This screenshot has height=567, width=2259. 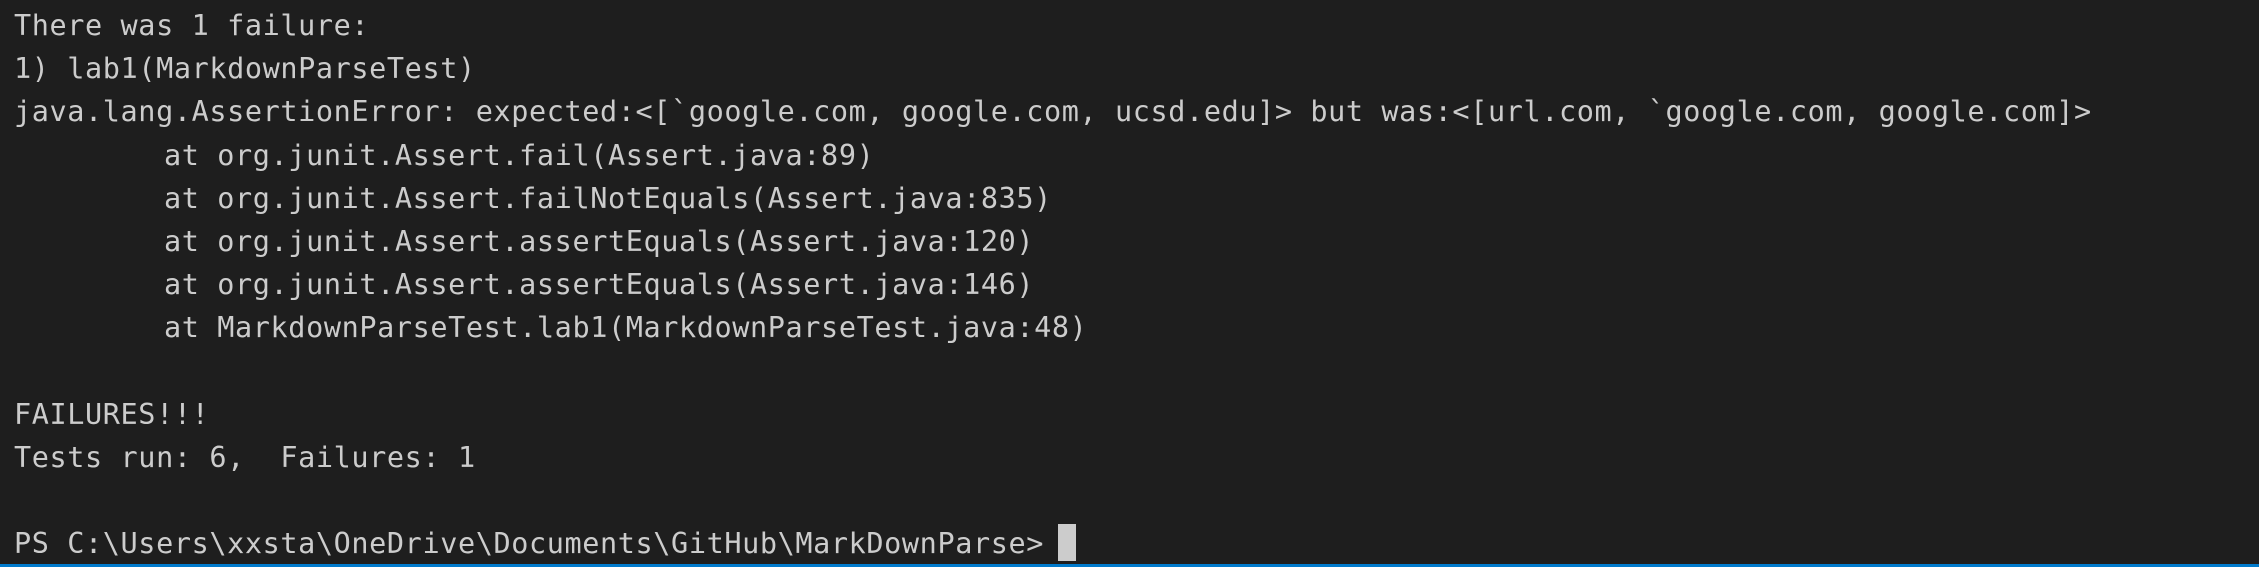 I want to click on test-summary-line: There was 1 failure:, so click(x=192, y=25).